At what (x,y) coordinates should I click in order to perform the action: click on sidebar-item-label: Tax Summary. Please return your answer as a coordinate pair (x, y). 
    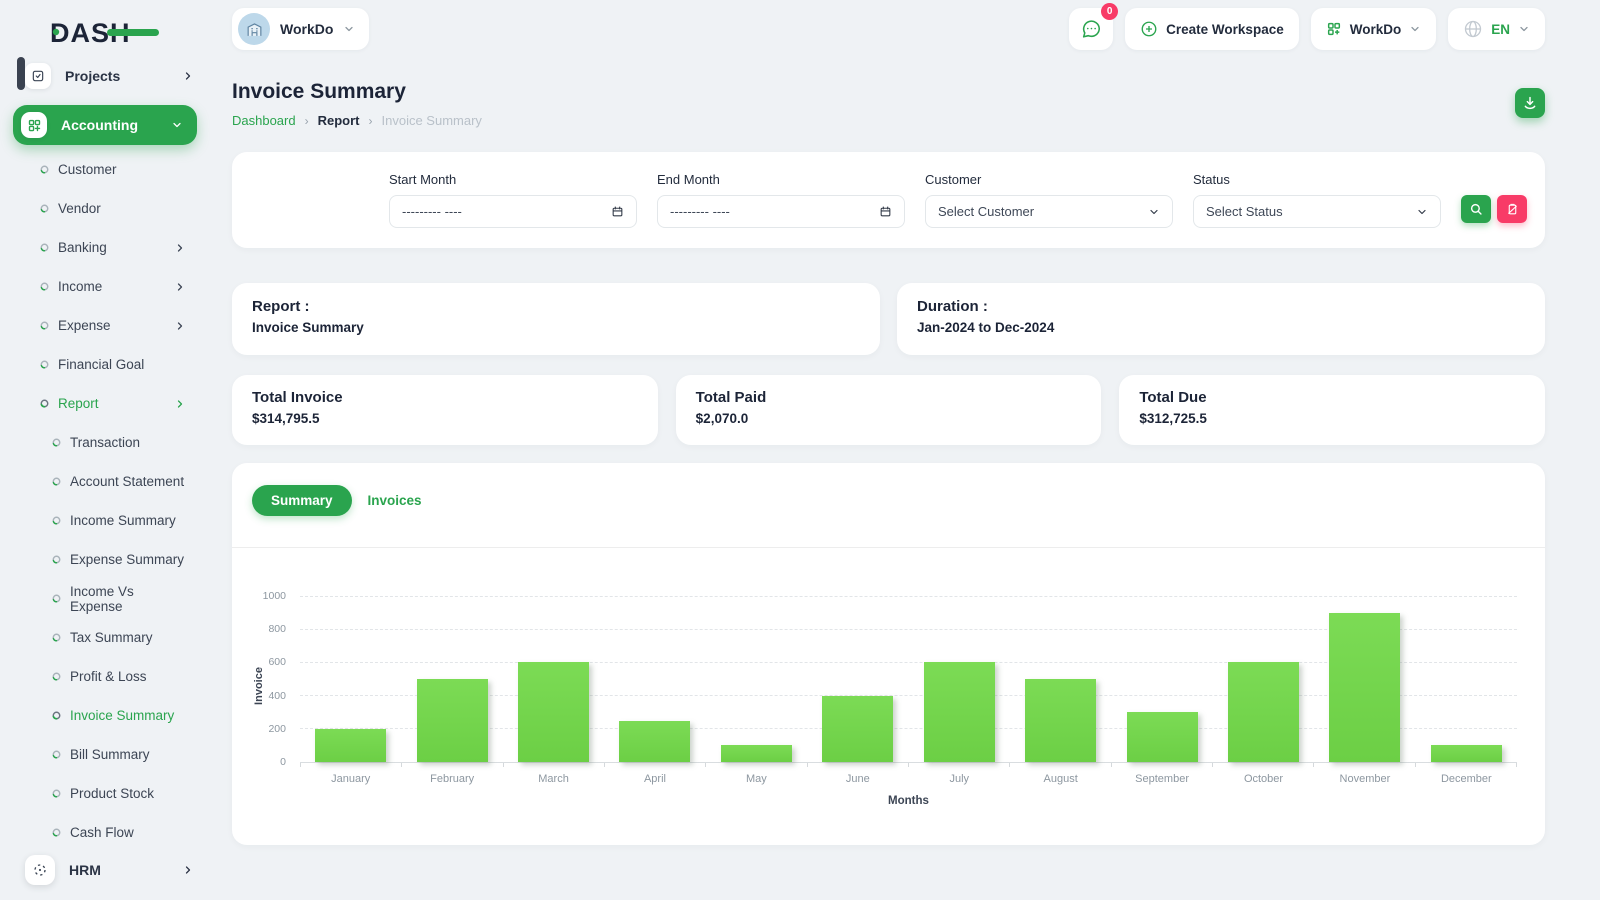
    Looking at the image, I should click on (111, 637).